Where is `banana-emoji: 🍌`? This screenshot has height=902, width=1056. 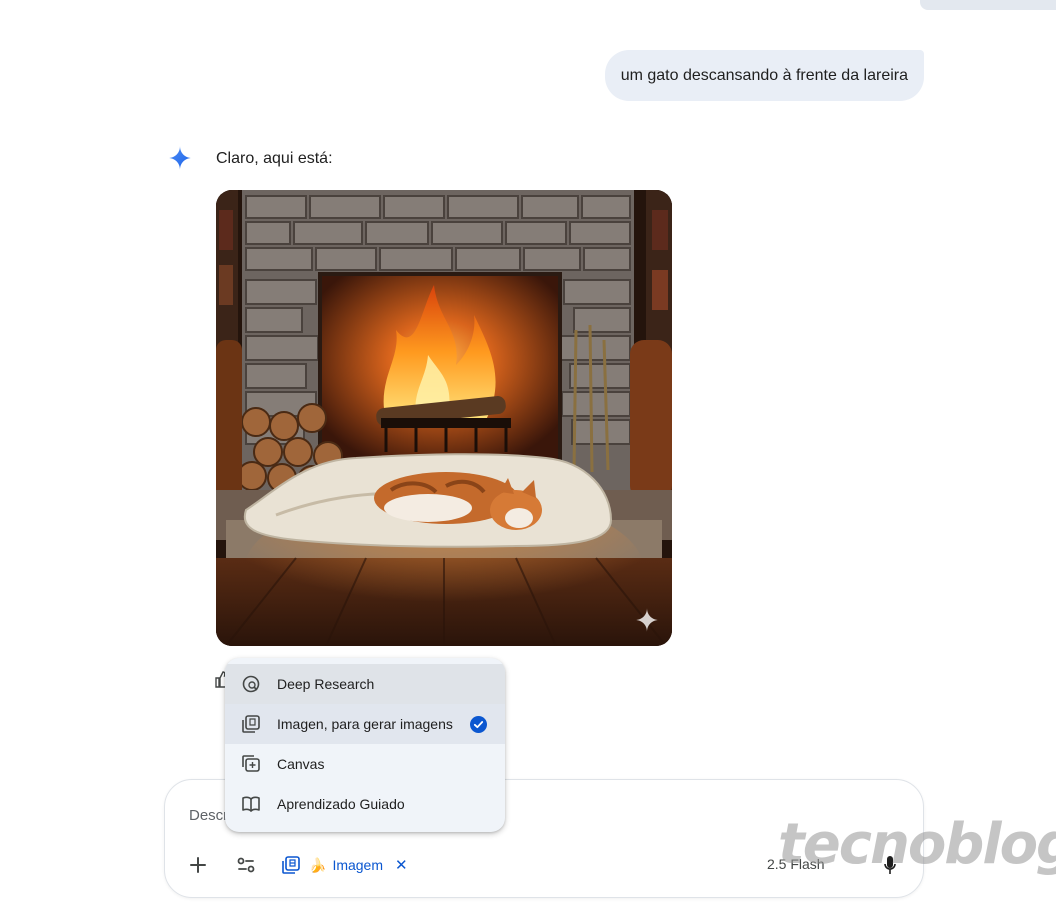
banana-emoji: 🍌 is located at coordinates (318, 864).